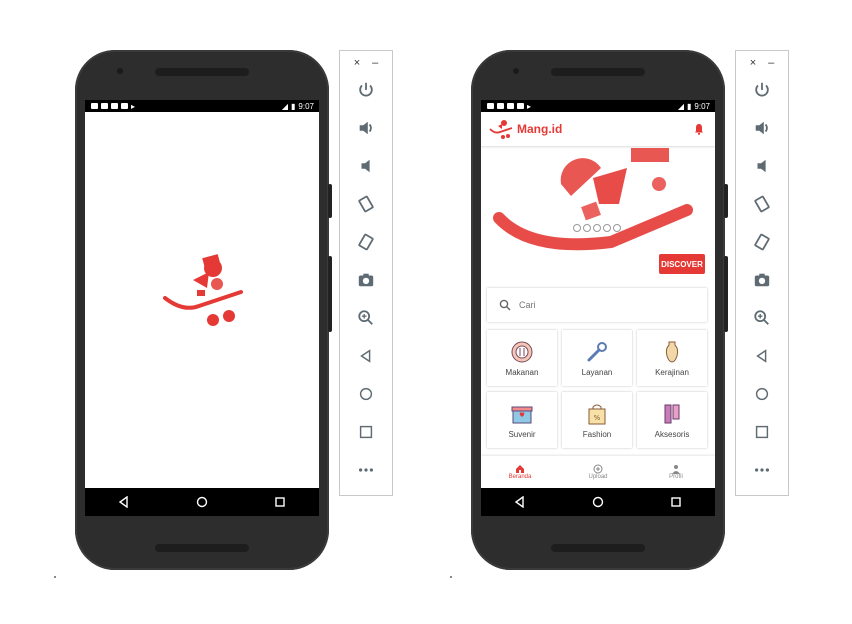 Image resolution: width=852 pixels, height=624 pixels. Describe the element at coordinates (203, 290) in the screenshot. I see `splash-logo` at that location.